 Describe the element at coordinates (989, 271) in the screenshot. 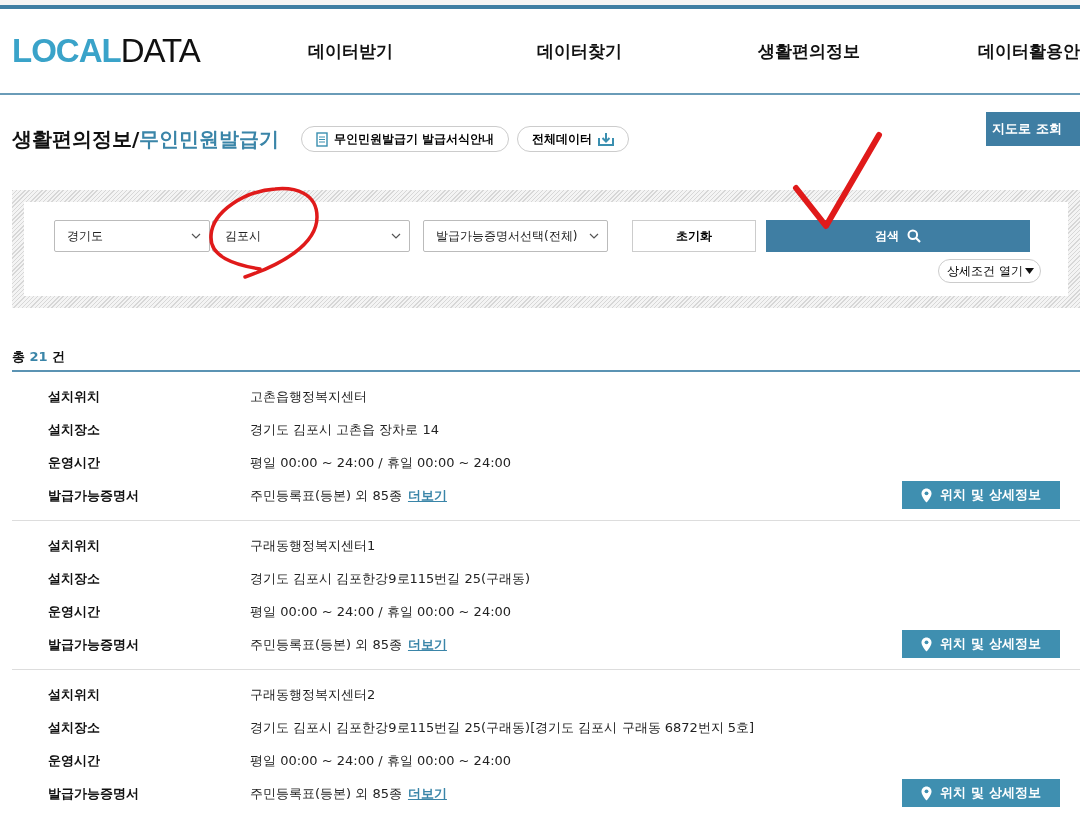

I see `details-toggle-button: 상세조건 열기` at that location.